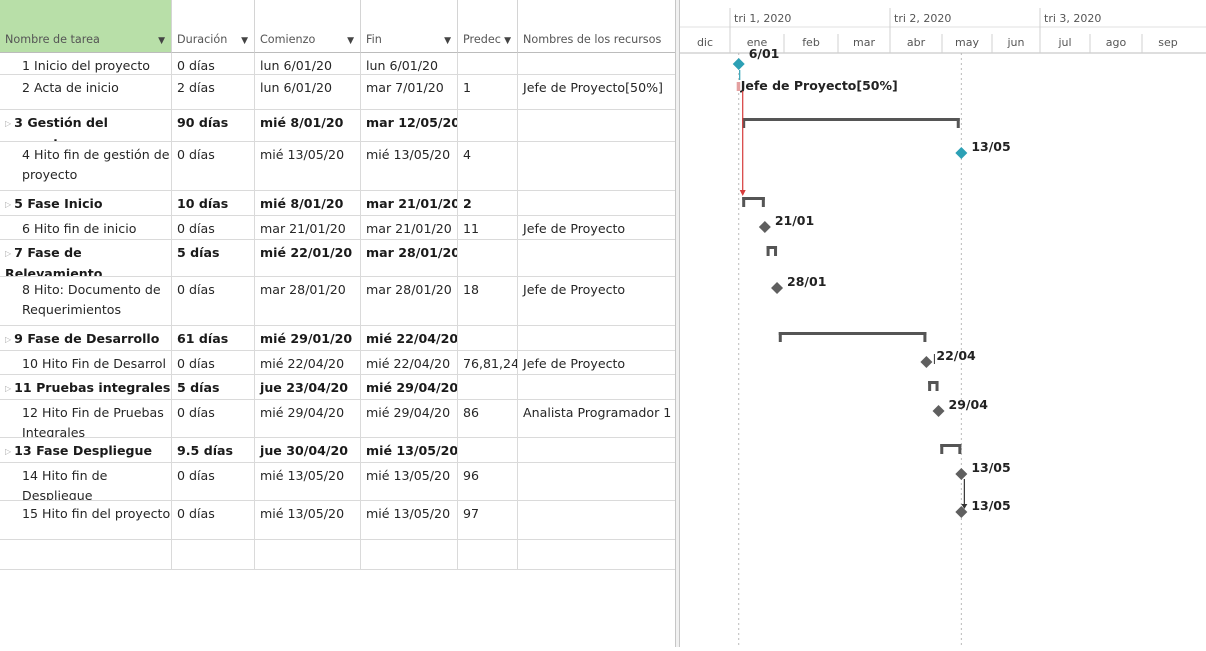 The image size is (1206, 651). Describe the element at coordinates (409, 63) in the screenshot. I see `cell-finish: lun 6/01/20` at that location.